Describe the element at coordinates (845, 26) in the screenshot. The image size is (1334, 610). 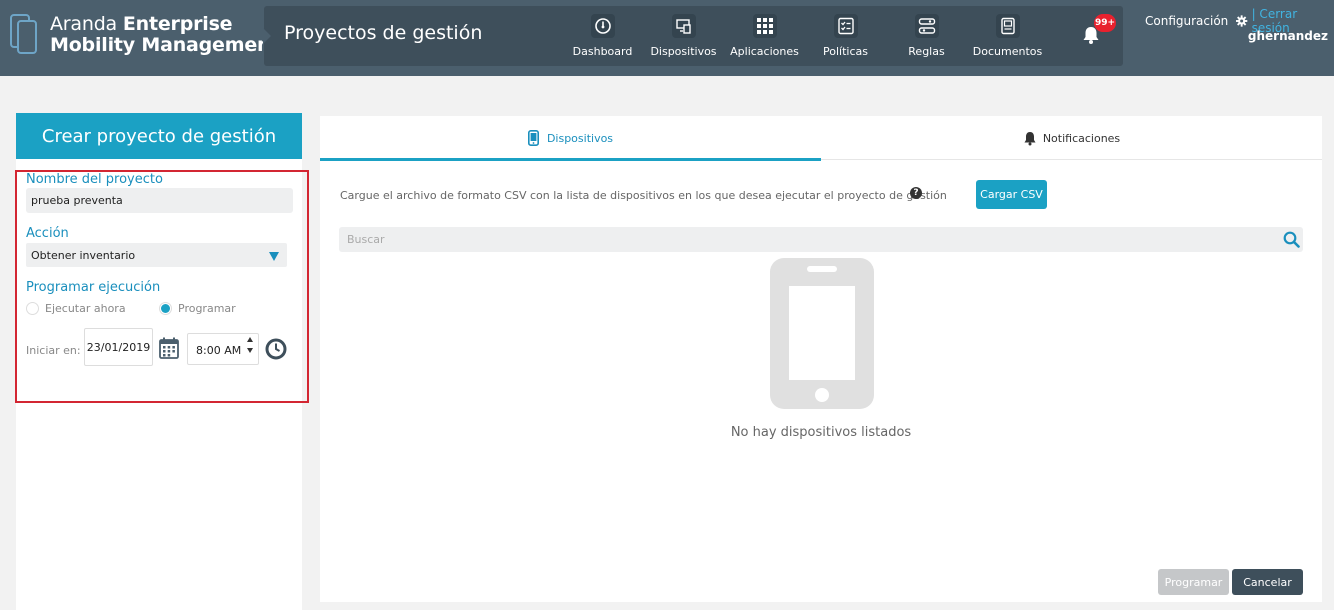
I see `checklist-icon` at that location.